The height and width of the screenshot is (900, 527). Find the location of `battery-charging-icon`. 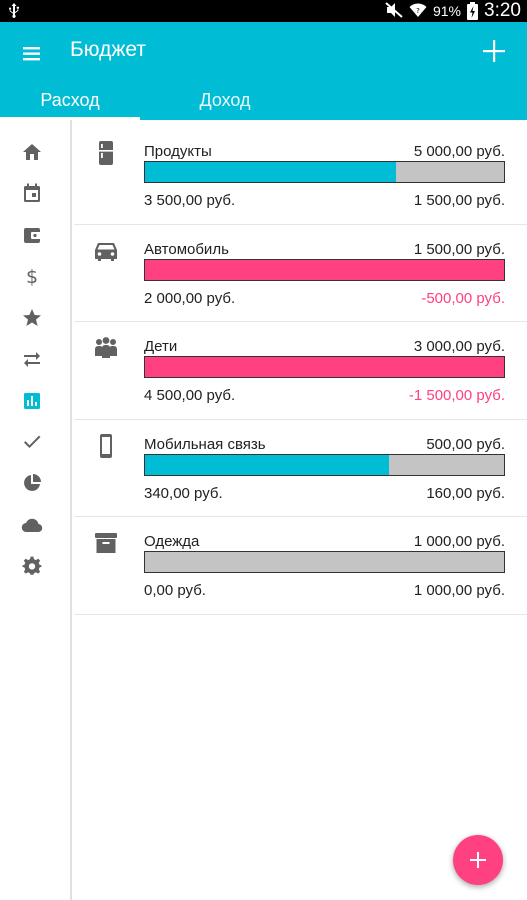

battery-charging-icon is located at coordinates (473, 11).